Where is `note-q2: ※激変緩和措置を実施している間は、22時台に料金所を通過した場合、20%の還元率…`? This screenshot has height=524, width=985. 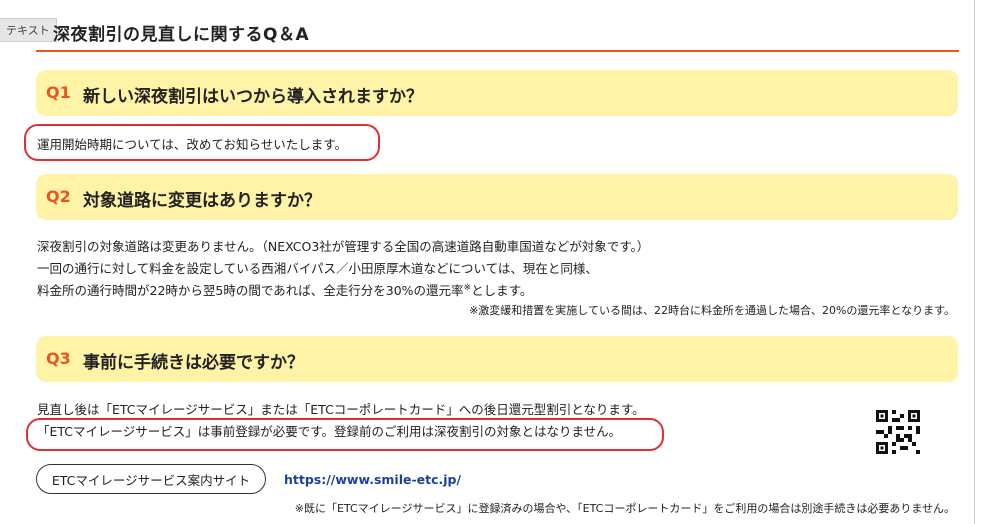 note-q2: ※激変緩和措置を実施している間は、22時台に料金所を通過した場合、20%の還元率… is located at coordinates (712, 310).